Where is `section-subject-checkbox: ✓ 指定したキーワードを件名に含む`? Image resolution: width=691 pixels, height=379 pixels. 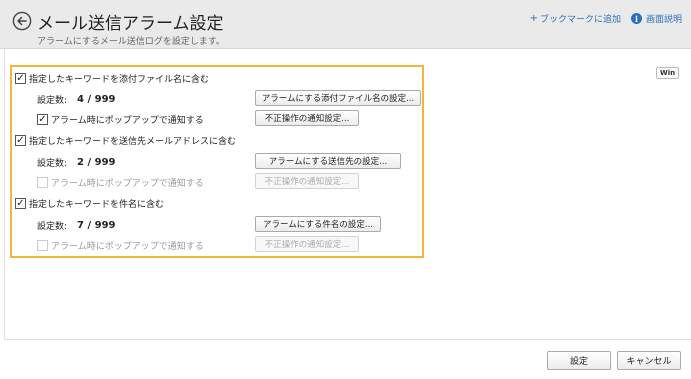 section-subject-checkbox: ✓ 指定したキーワードを件名に含む is located at coordinates (89, 203).